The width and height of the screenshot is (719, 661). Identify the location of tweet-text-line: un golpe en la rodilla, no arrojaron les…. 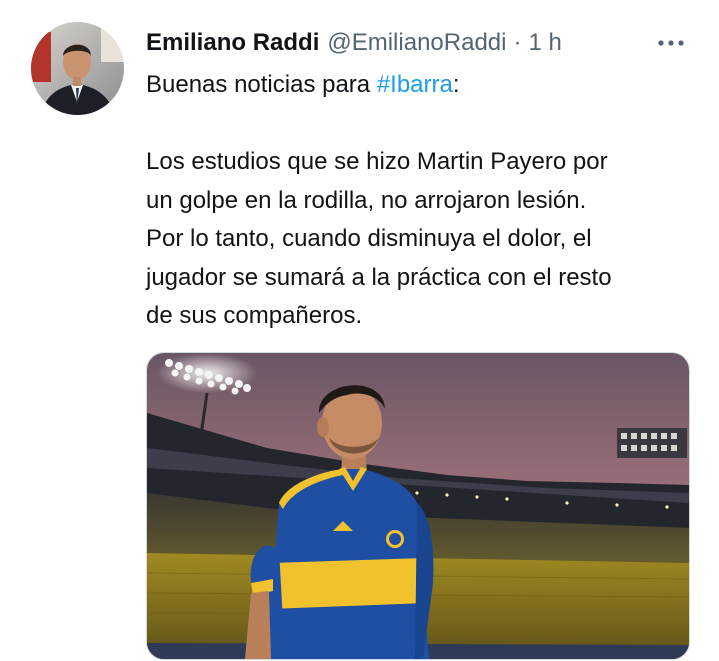
(366, 200).